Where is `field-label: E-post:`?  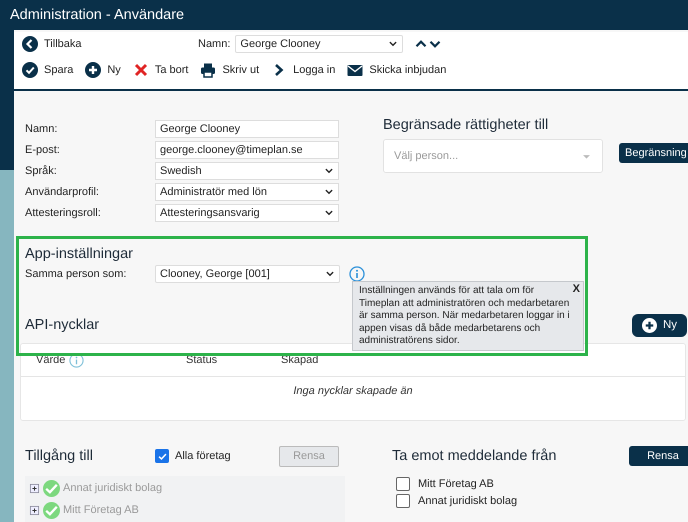 field-label: E-post: is located at coordinates (43, 150).